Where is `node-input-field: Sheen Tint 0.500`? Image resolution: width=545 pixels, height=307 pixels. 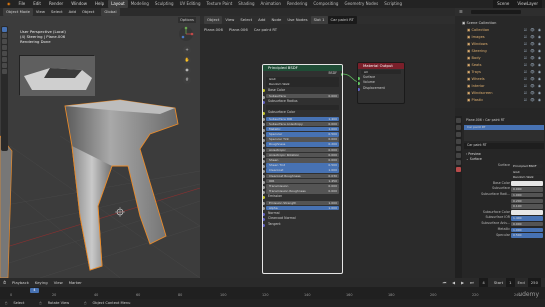 node-input-field: Sheen Tint 0.500 is located at coordinates (301, 165).